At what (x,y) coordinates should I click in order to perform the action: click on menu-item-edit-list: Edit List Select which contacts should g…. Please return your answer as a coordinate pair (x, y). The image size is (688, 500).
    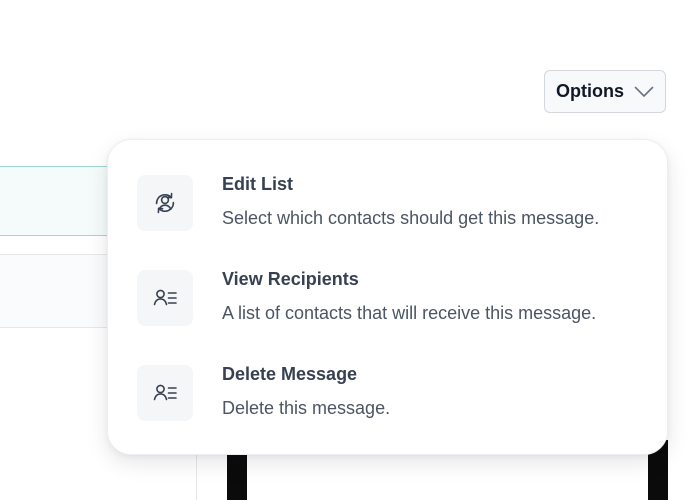
    Looking at the image, I should click on (387, 214).